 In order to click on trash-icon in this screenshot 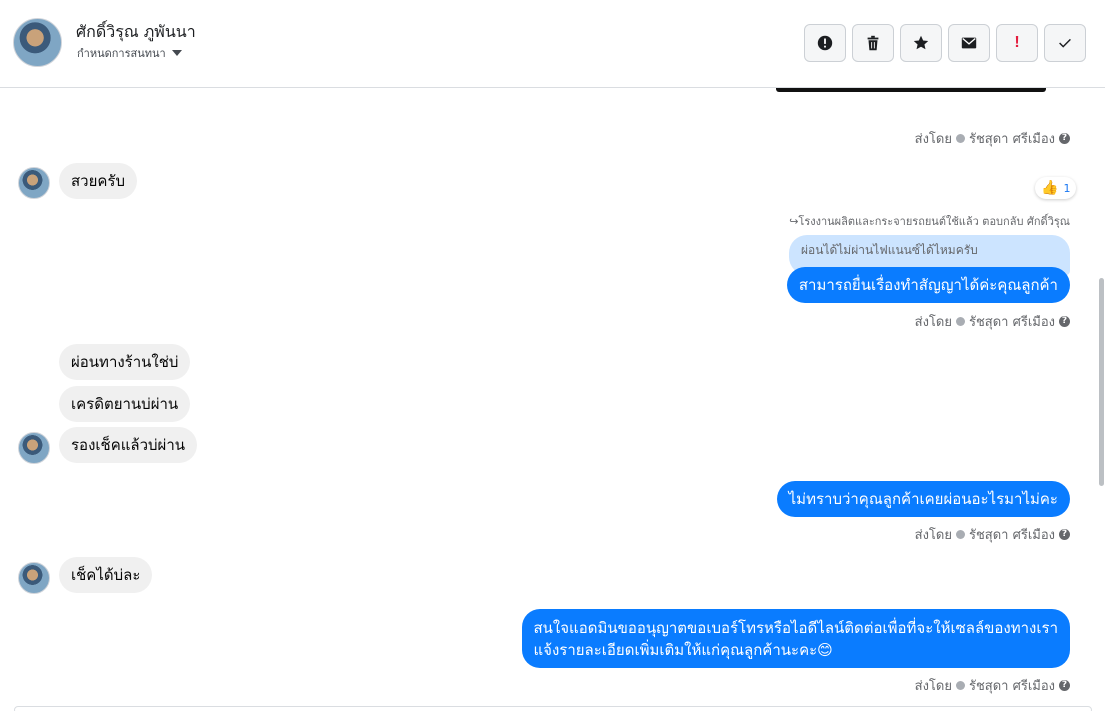, I will do `click(873, 43)`.